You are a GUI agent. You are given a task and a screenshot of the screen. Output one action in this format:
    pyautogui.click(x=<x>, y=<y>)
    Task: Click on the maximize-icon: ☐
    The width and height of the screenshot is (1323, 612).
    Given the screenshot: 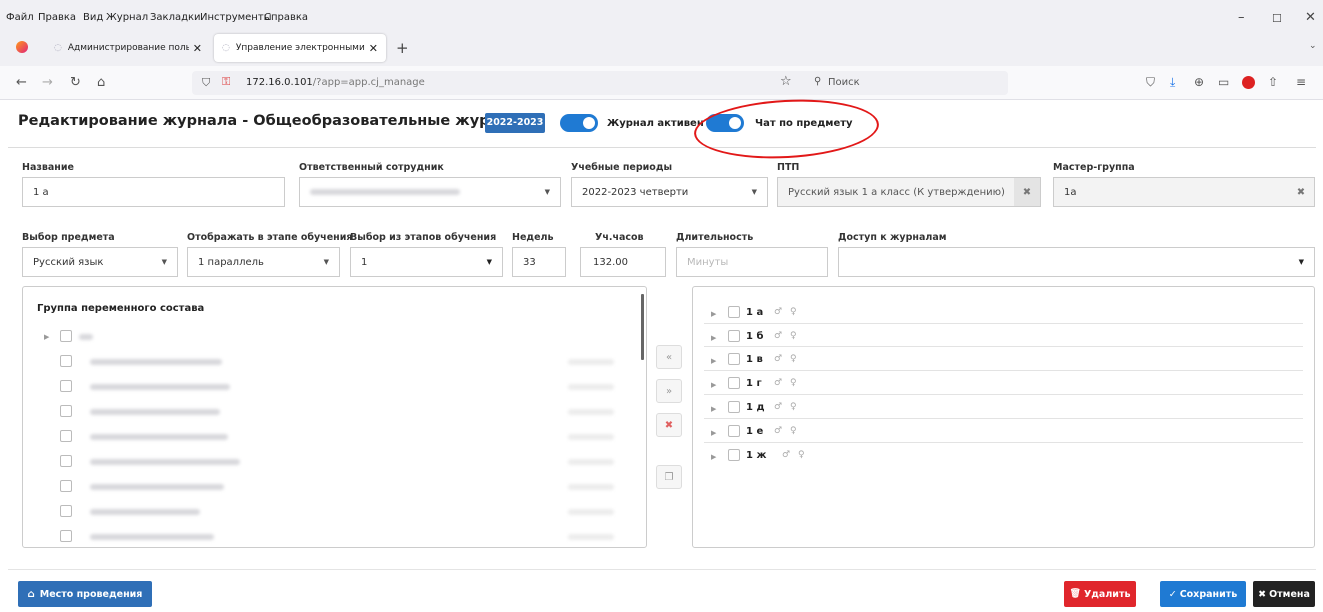 What is the action you would take?
    pyautogui.click(x=1277, y=18)
    